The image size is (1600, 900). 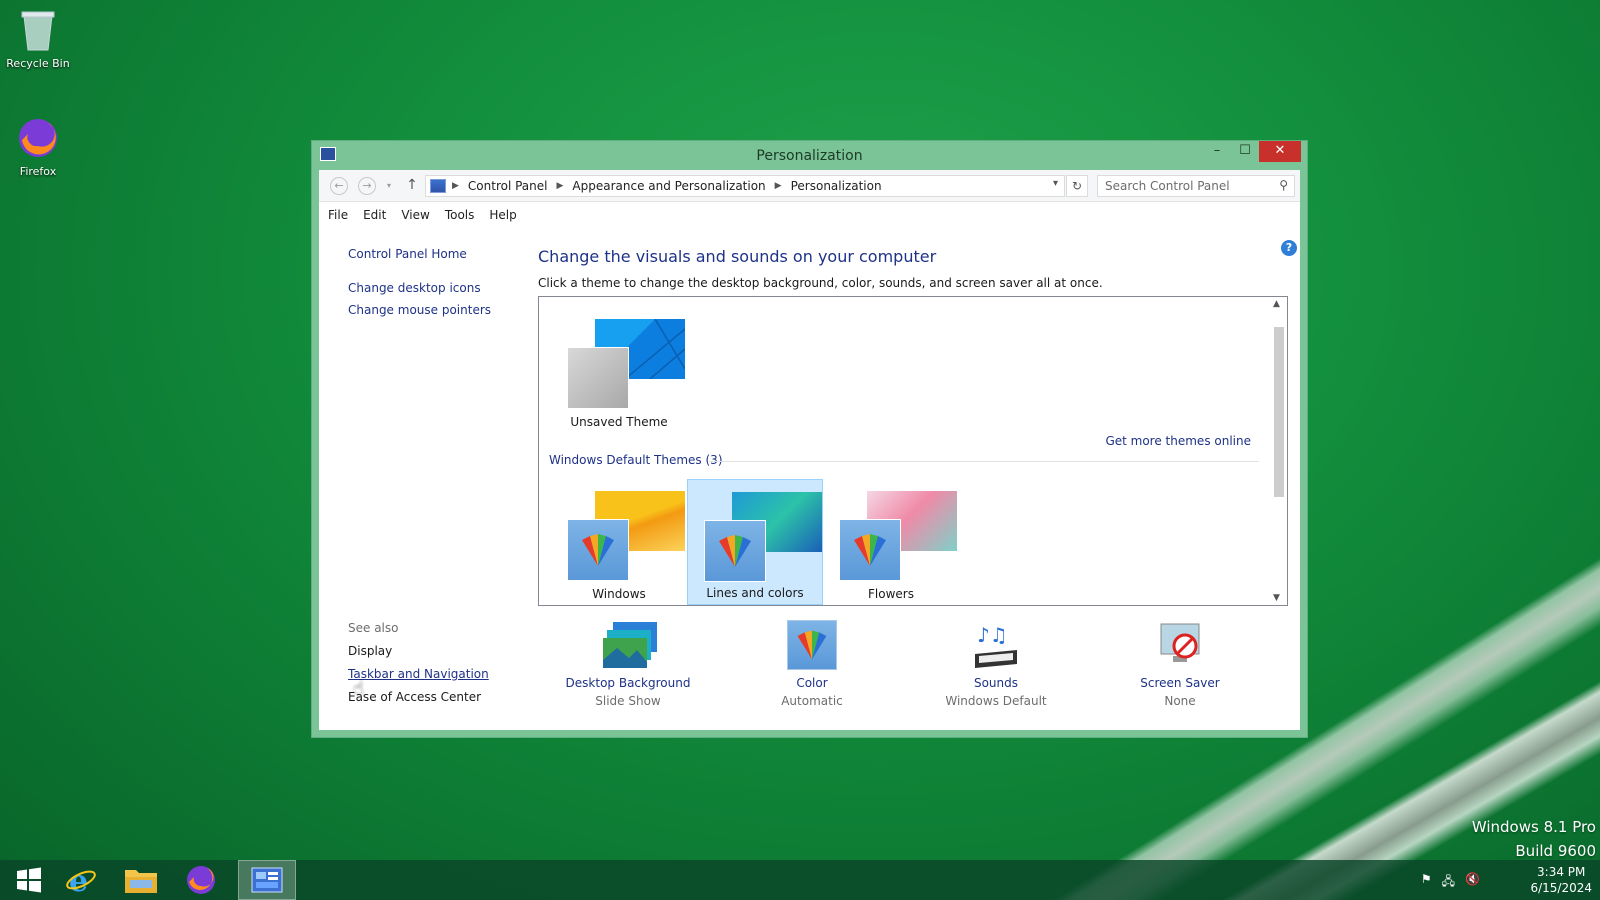 I want to click on watermark-edition: Windows 8.1 Pro, so click(x=1533, y=827).